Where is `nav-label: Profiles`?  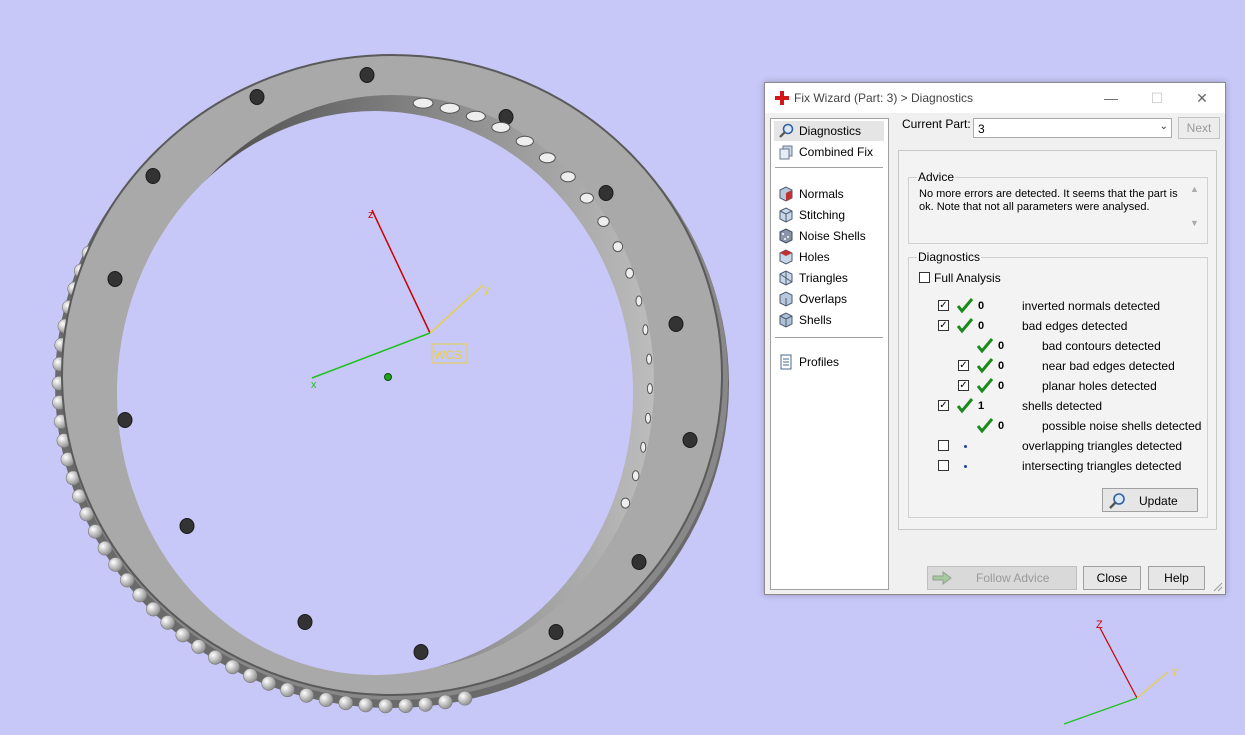
nav-label: Profiles is located at coordinates (819, 362).